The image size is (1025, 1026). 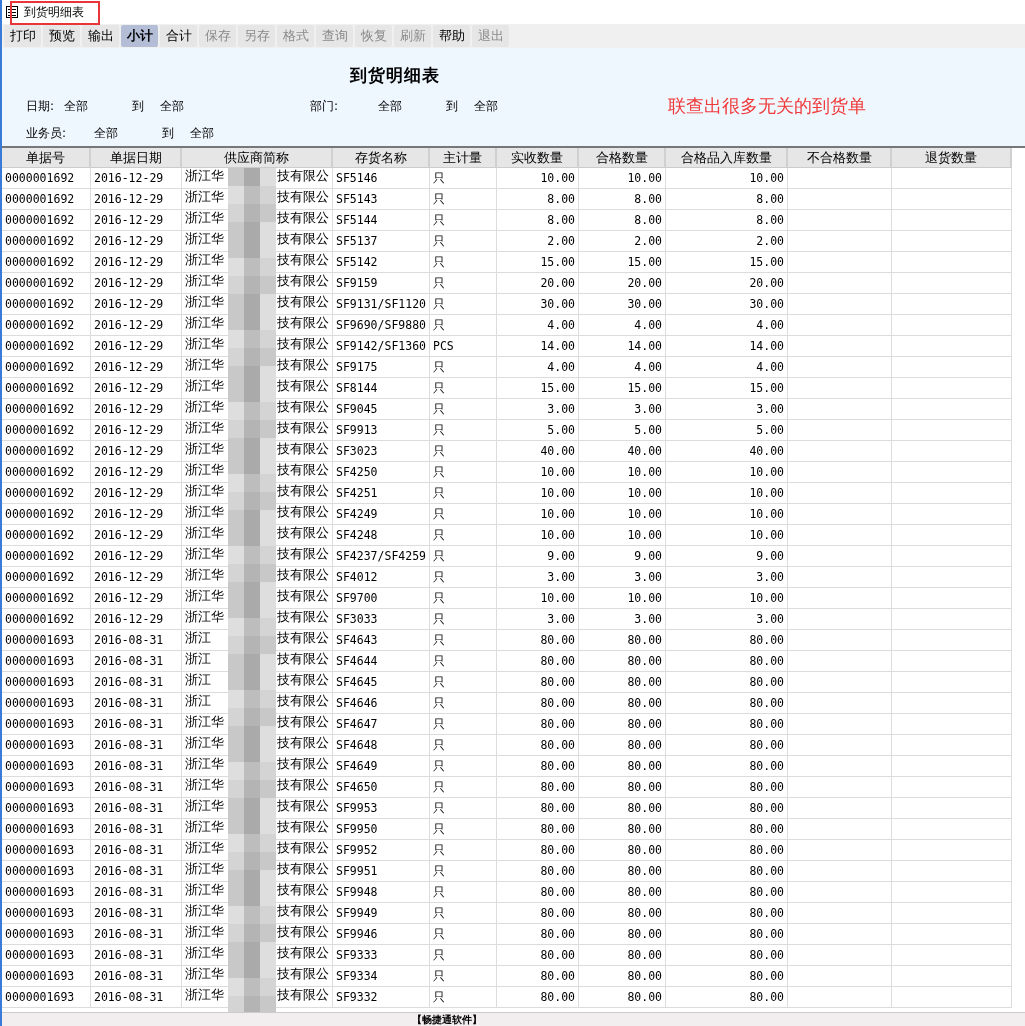 What do you see at coordinates (727, 367) in the screenshot?
I see `table-cell: 4.00` at bounding box center [727, 367].